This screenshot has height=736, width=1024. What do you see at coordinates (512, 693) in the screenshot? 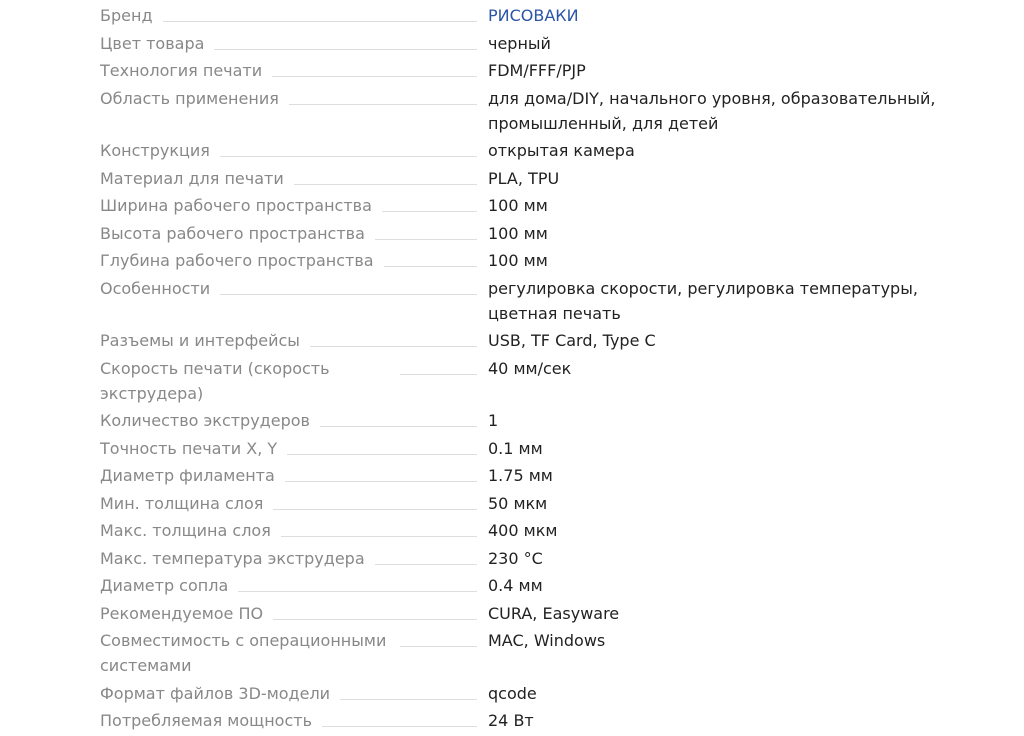
I see `spec-value: qcode` at bounding box center [512, 693].